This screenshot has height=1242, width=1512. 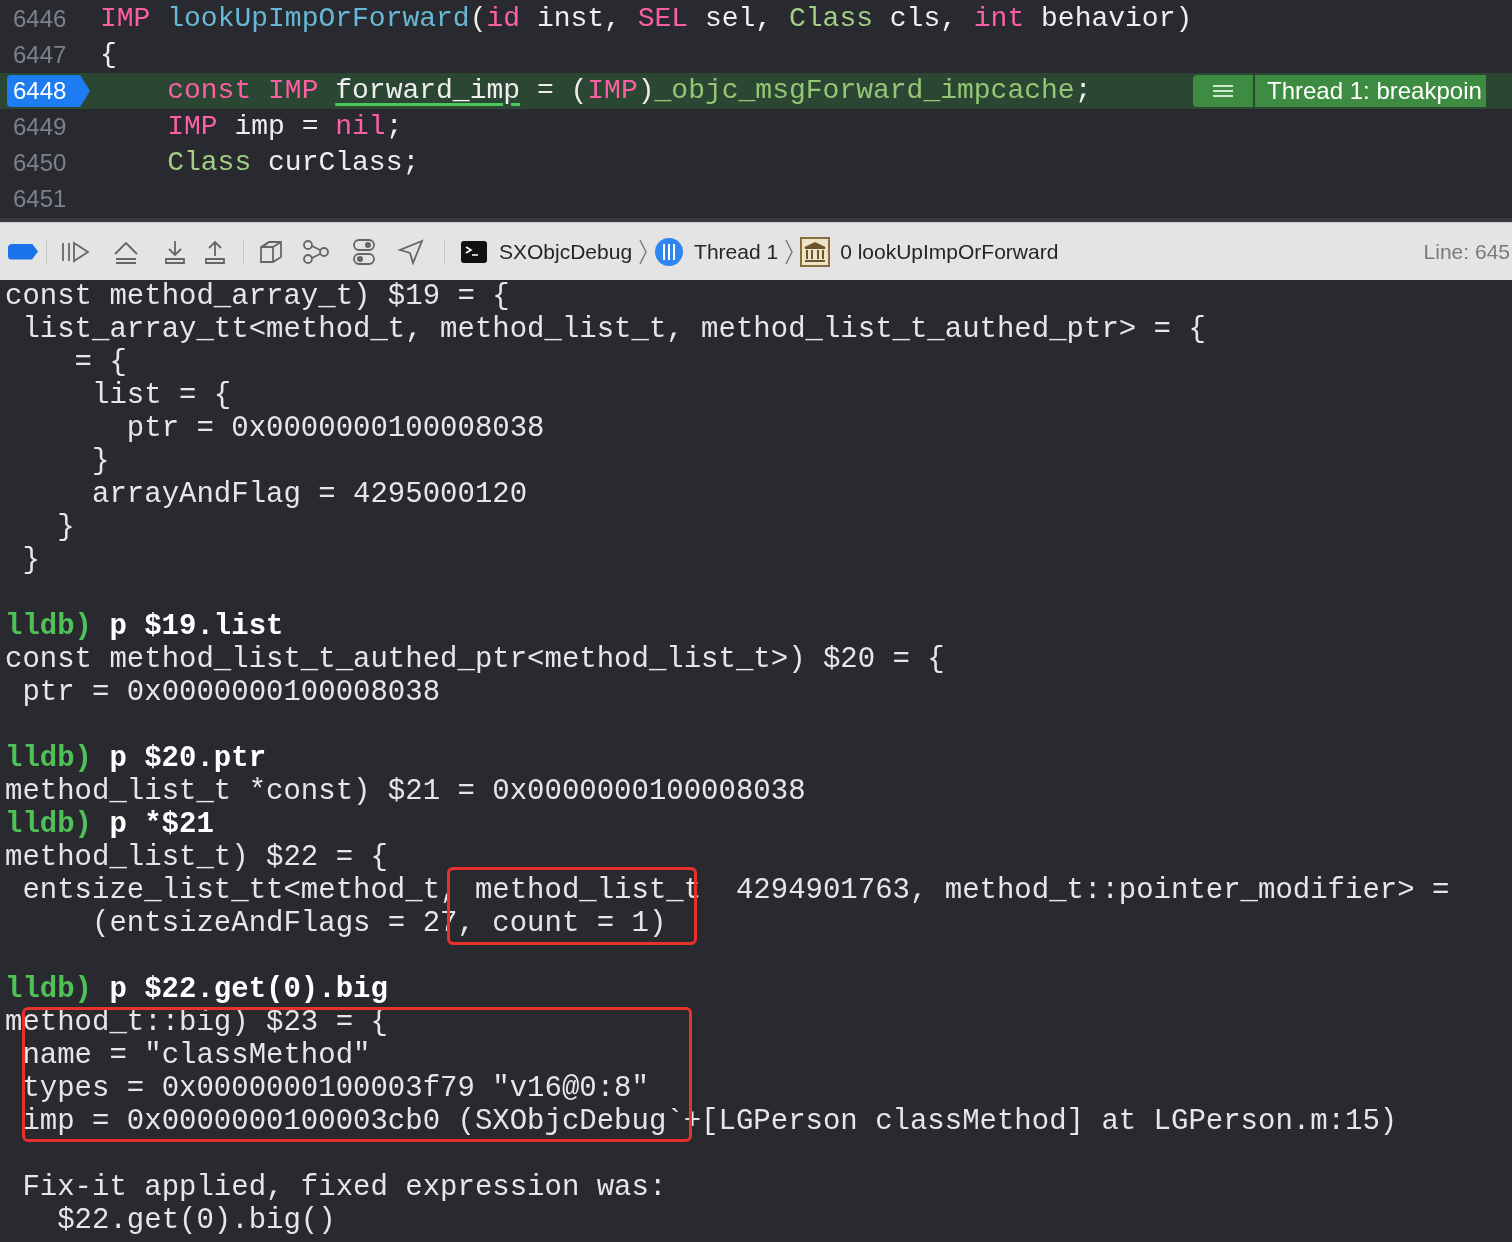 I want to click on line-indicator: Line: 645, so click(x=1466, y=251).